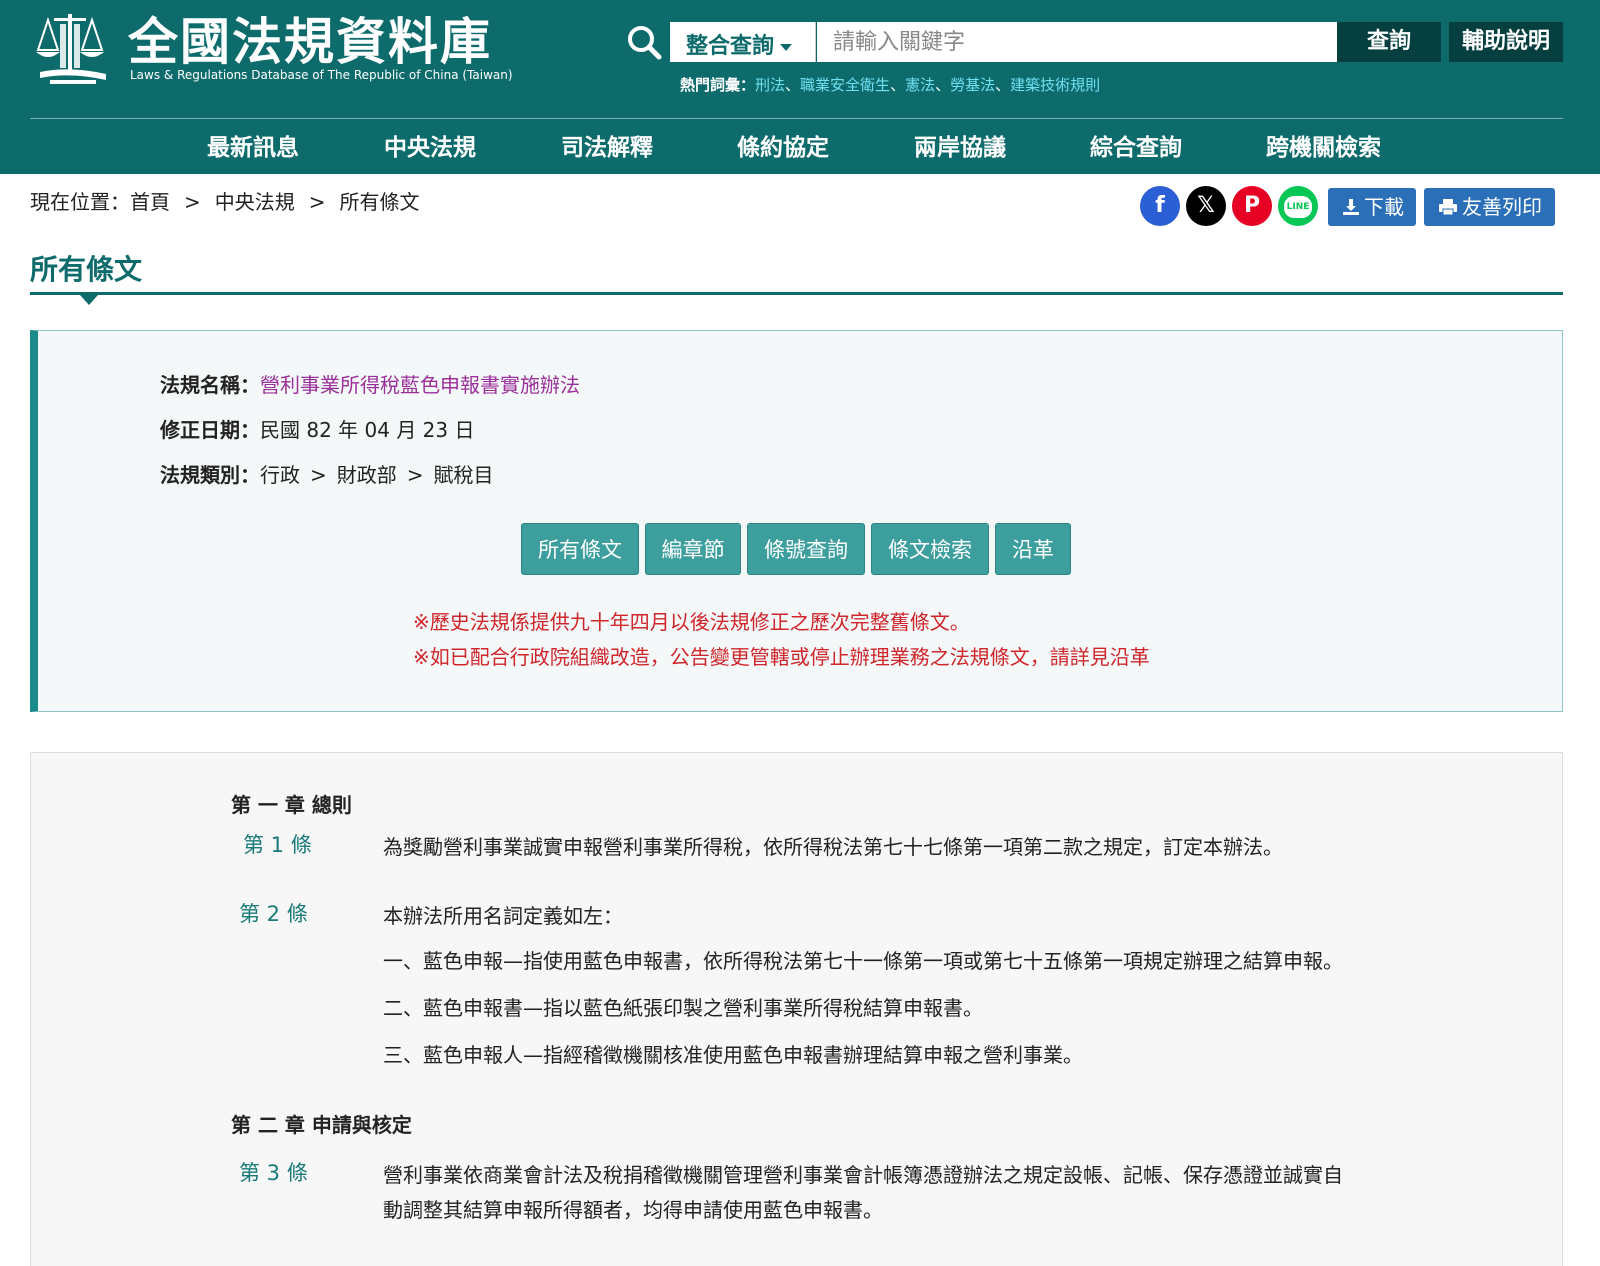 This screenshot has height=1266, width=1600. Describe the element at coordinates (730, 46) in the screenshot. I see `search-scope-label: 整合查詢` at that location.